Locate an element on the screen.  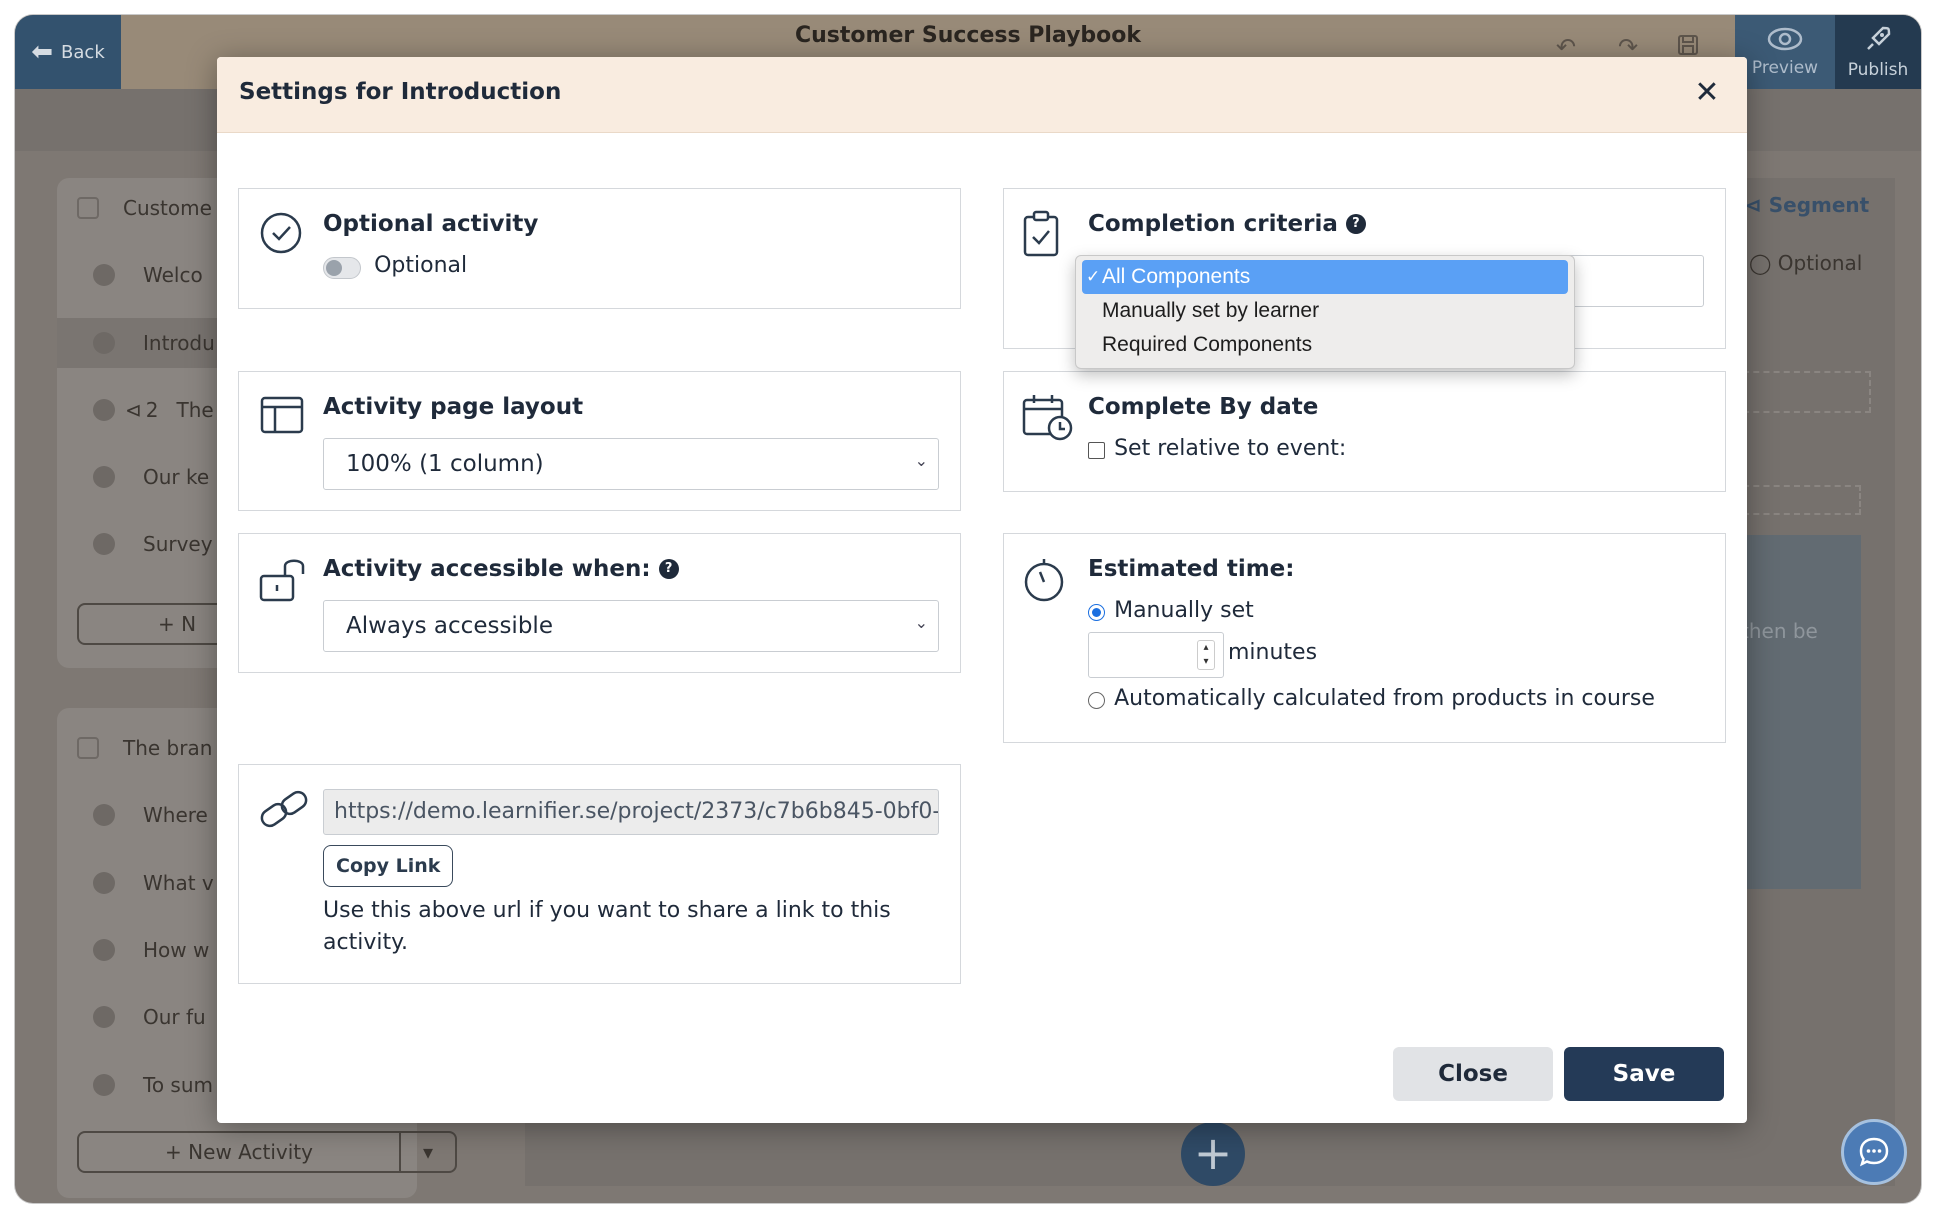
right-optional-toggle: ◯ Optional is located at coordinates (1805, 263).